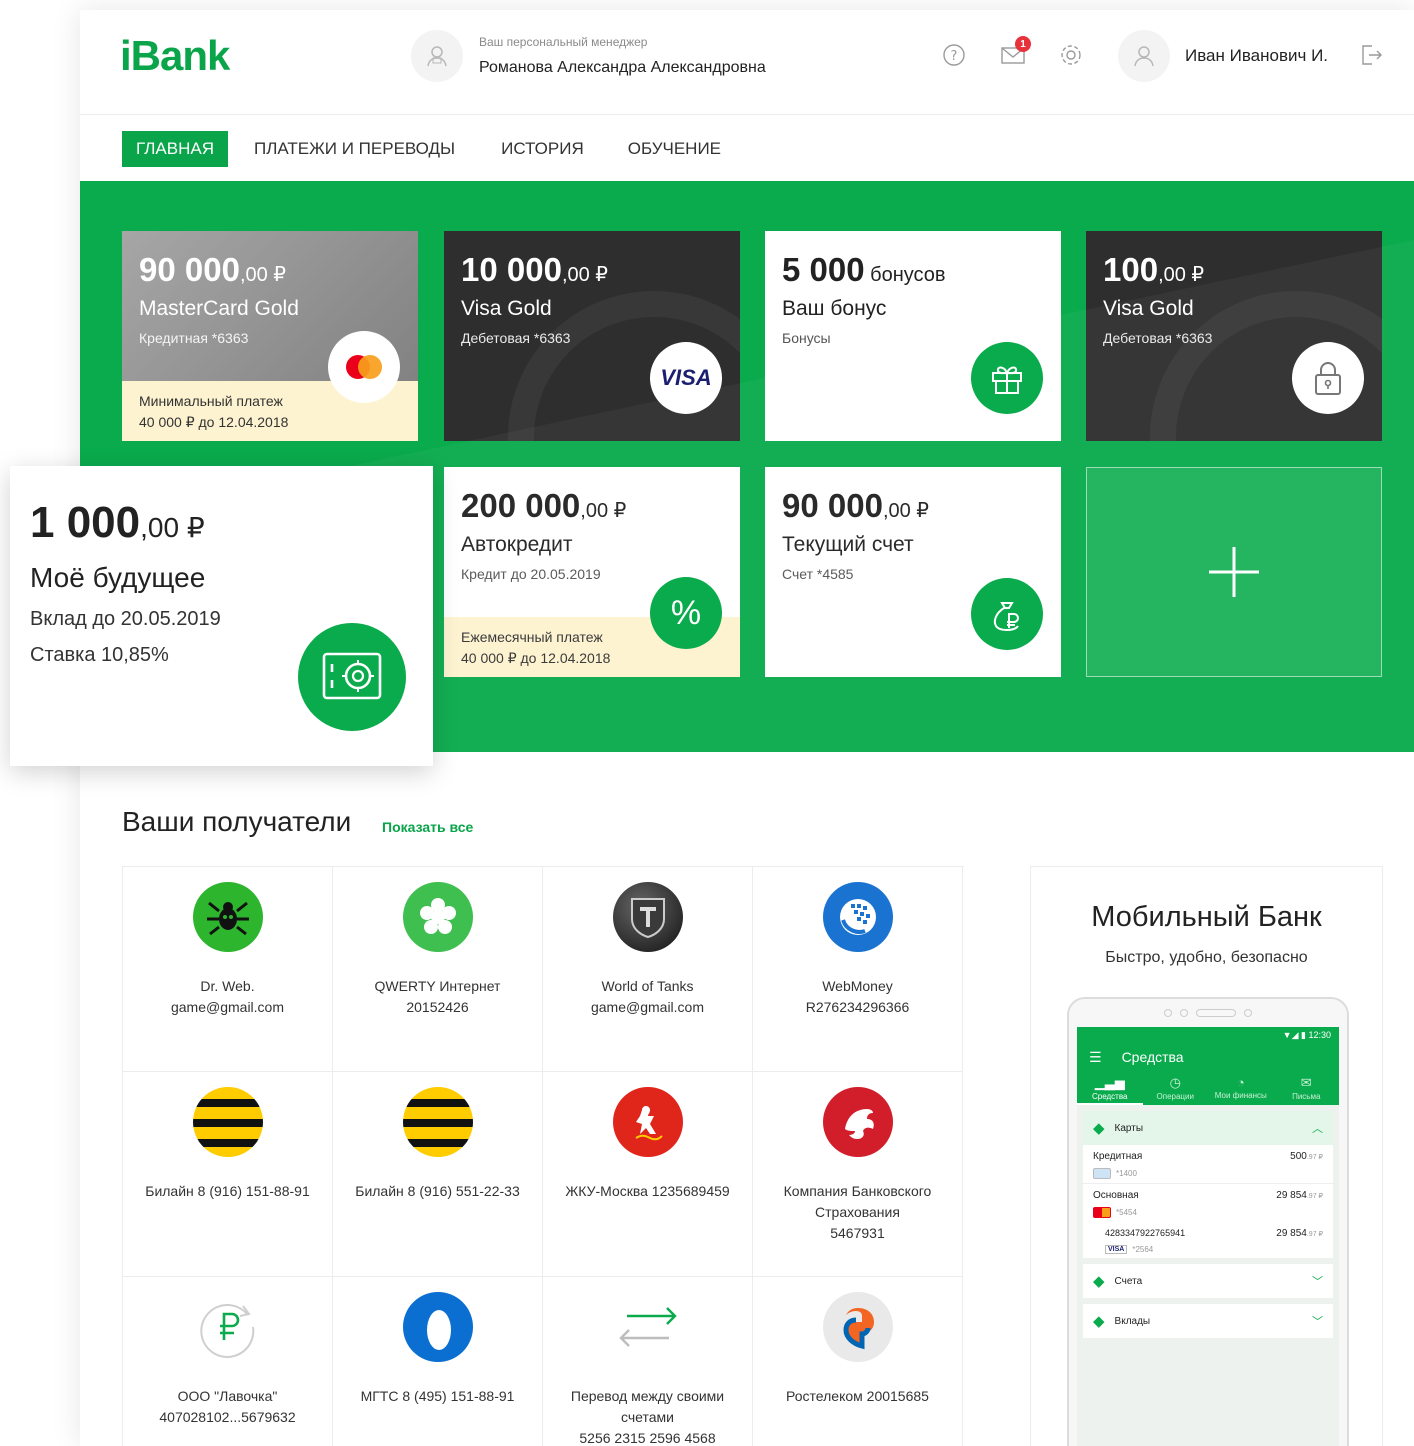 The height and width of the screenshot is (1446, 1414). I want to click on recipient-tile: Dr. Web. game@gmail.com, so click(228, 969).